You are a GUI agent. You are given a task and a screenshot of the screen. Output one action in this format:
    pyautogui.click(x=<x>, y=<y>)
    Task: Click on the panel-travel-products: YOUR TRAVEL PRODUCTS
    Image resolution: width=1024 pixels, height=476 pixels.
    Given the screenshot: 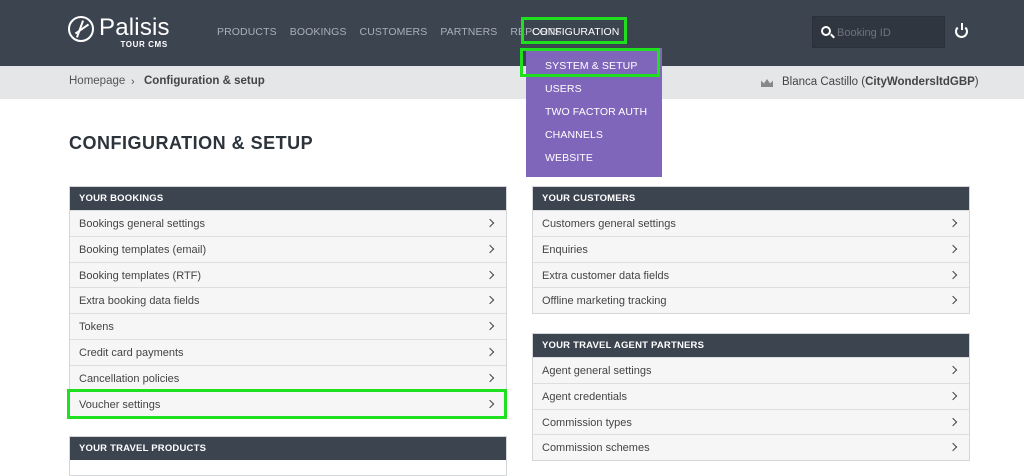 What is the action you would take?
    pyautogui.click(x=288, y=456)
    